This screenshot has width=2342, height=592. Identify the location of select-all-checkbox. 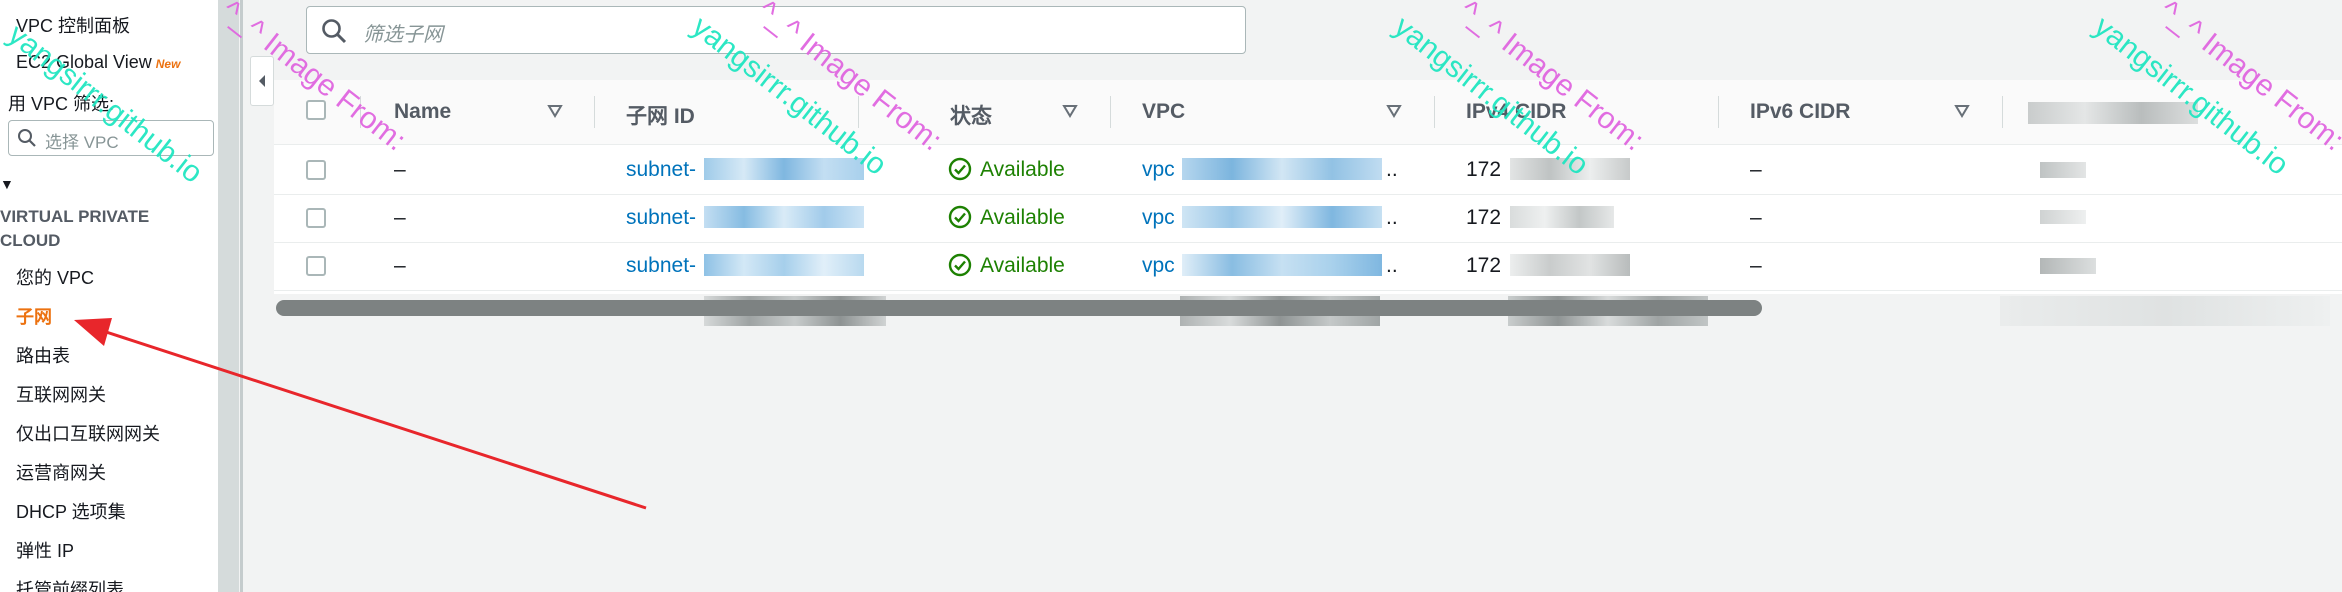
(316, 110).